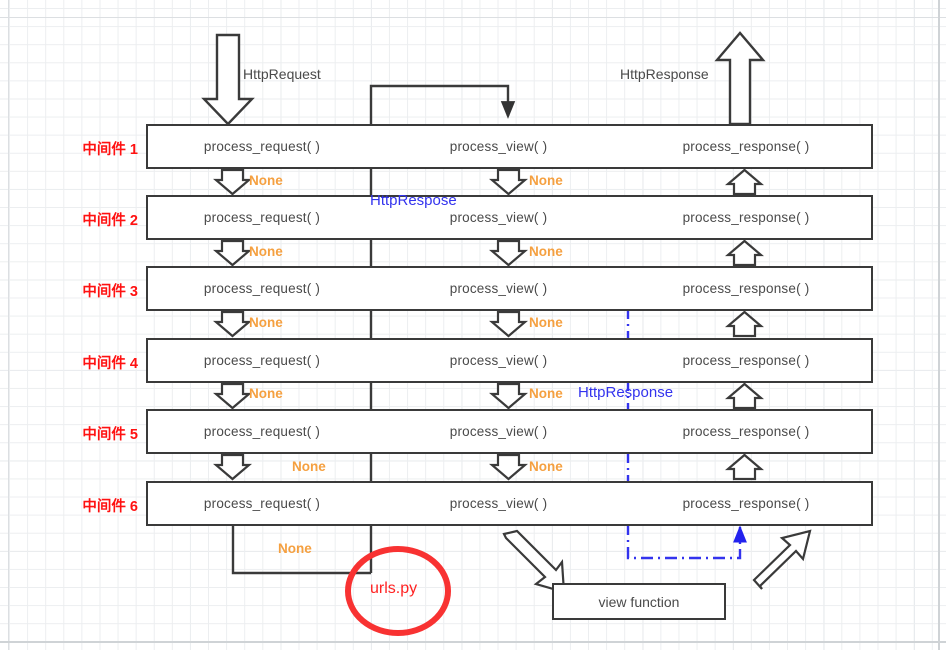 The image size is (946, 650). Describe the element at coordinates (262, 503) in the screenshot. I see `middleware-6-process-request: process_request( )` at that location.